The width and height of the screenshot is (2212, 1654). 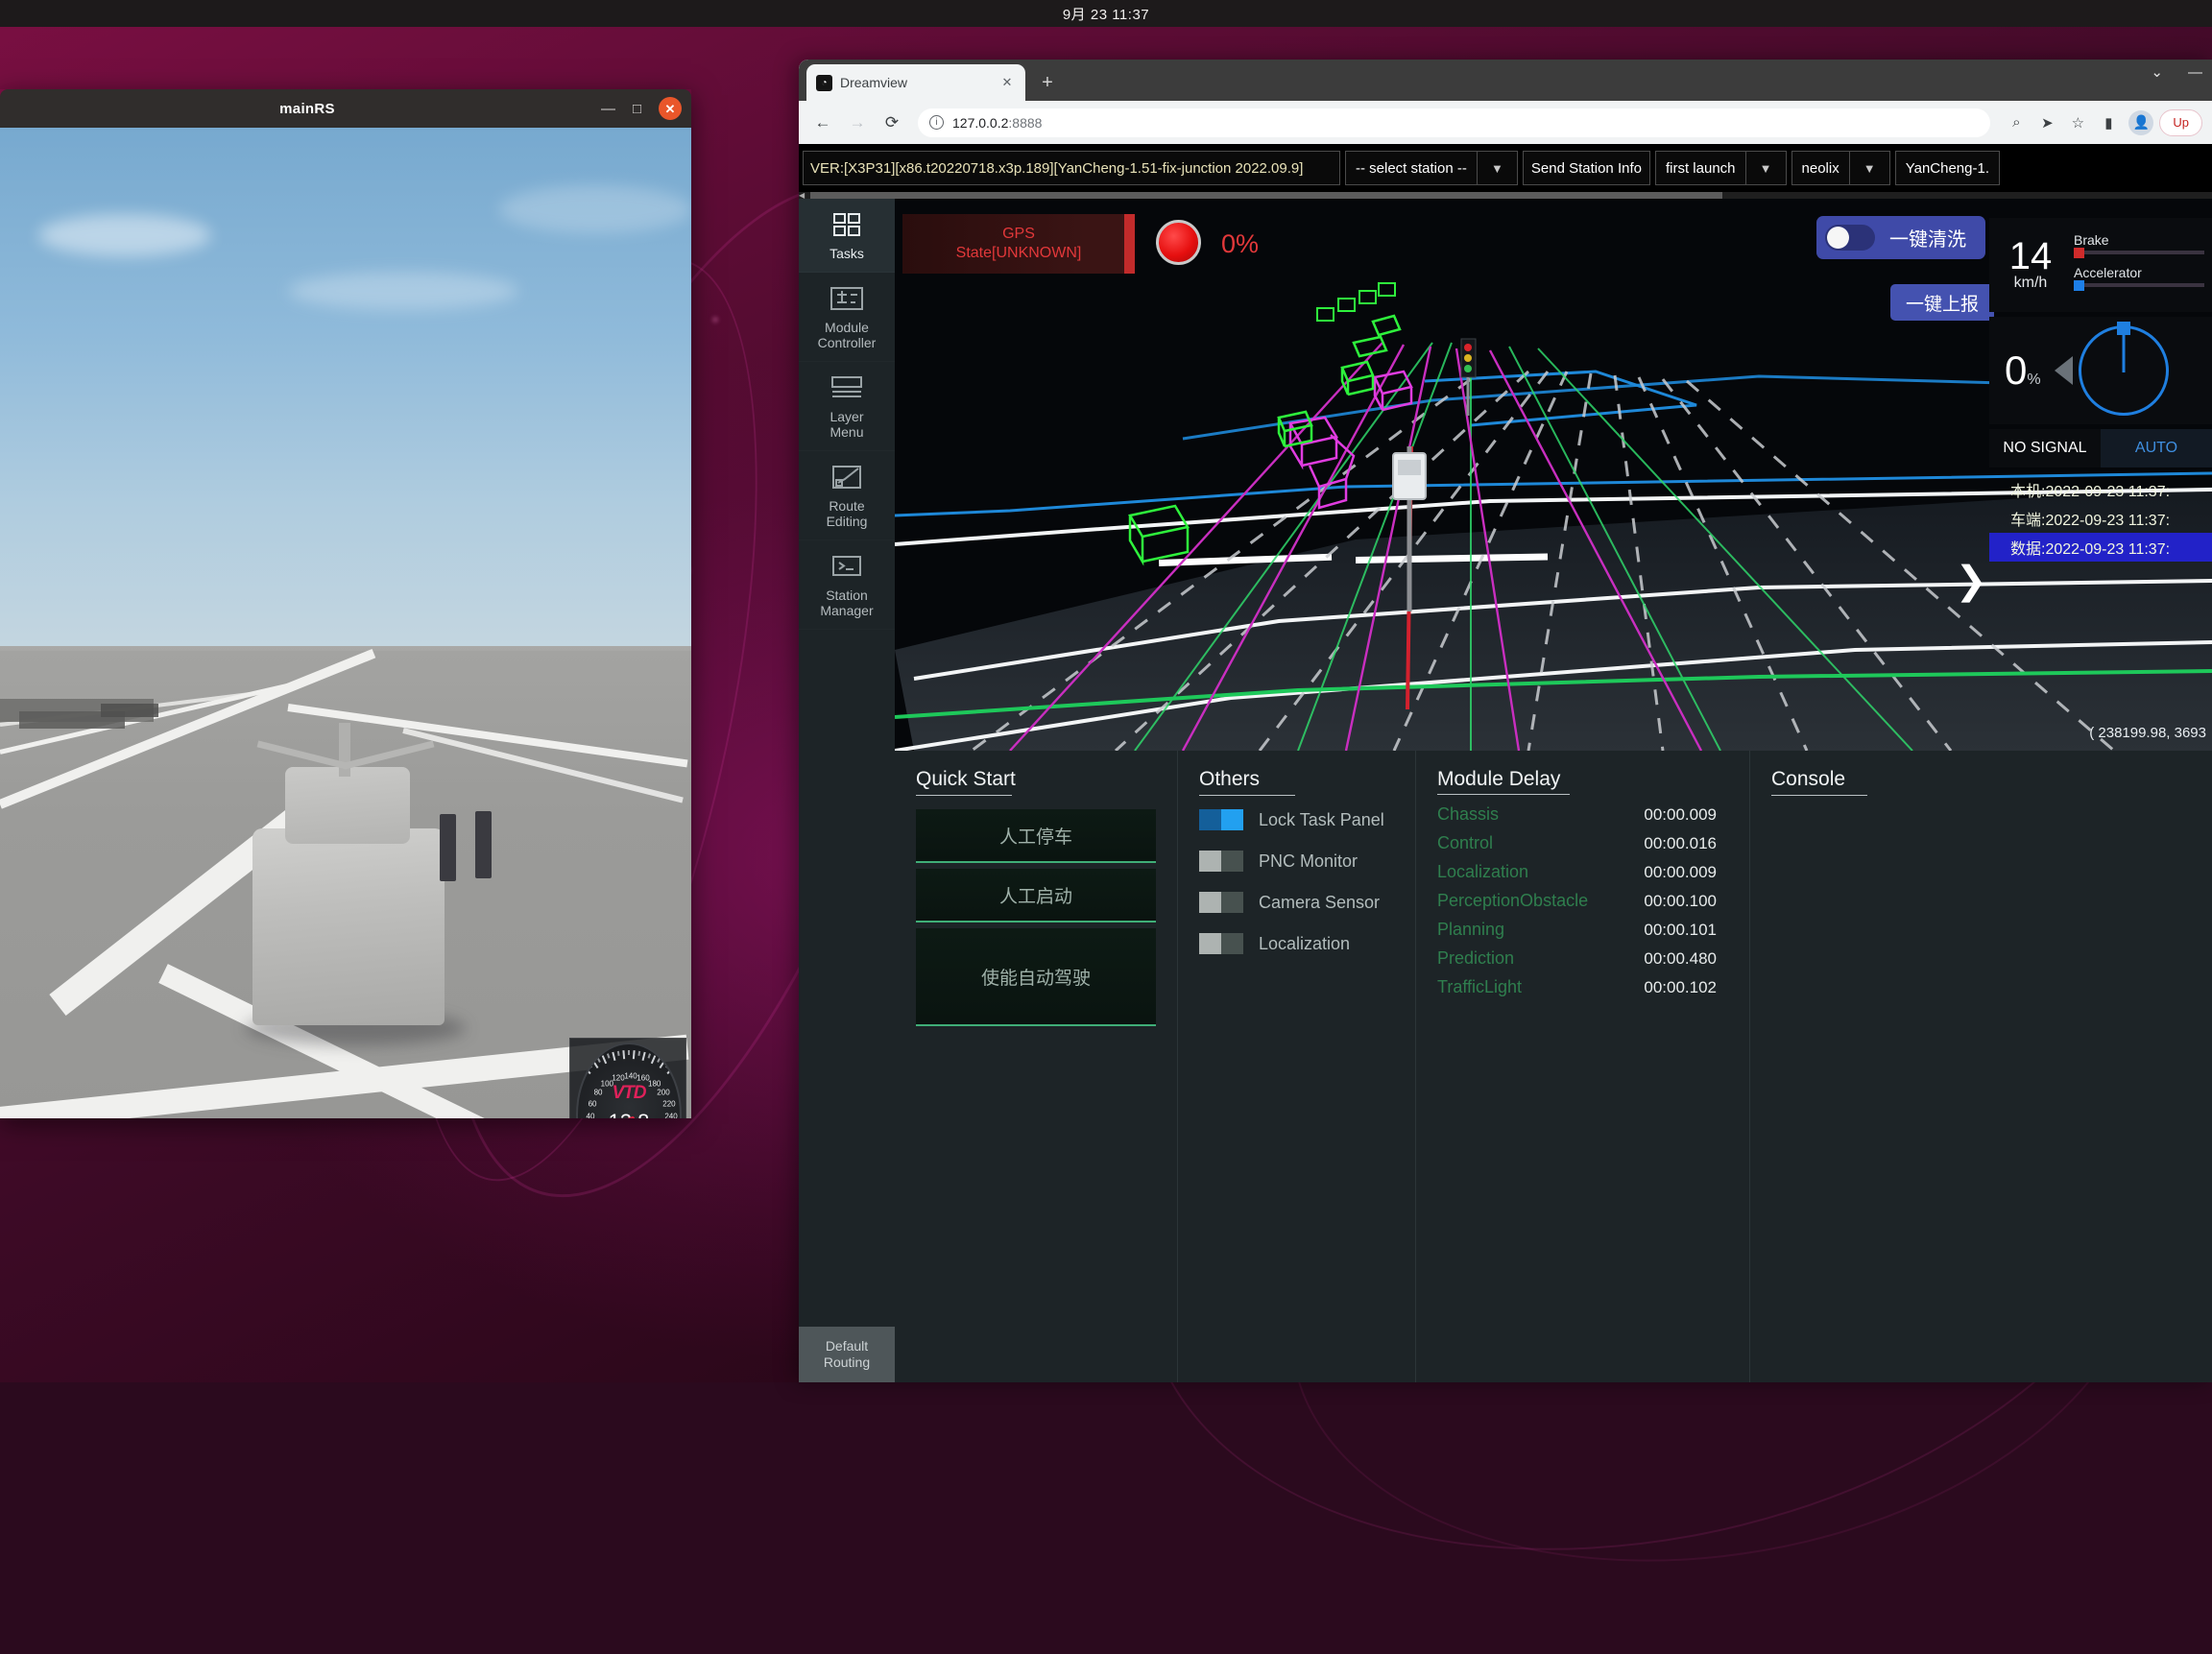 What do you see at coordinates (847, 406) in the screenshot?
I see `sidebar-item-layer-menu: Layer Menu` at bounding box center [847, 406].